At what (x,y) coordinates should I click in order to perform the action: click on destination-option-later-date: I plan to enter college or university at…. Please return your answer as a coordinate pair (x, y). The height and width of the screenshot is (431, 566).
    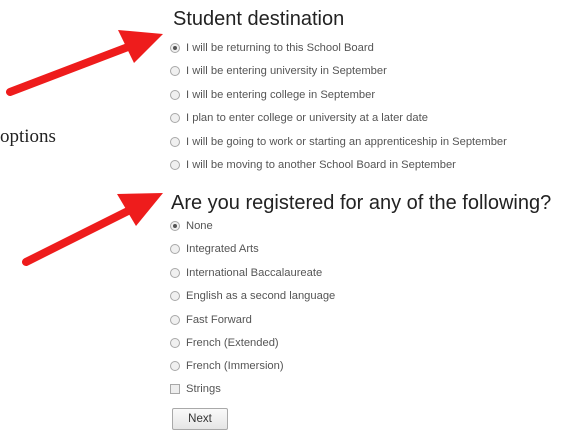
    Looking at the image, I should click on (299, 118).